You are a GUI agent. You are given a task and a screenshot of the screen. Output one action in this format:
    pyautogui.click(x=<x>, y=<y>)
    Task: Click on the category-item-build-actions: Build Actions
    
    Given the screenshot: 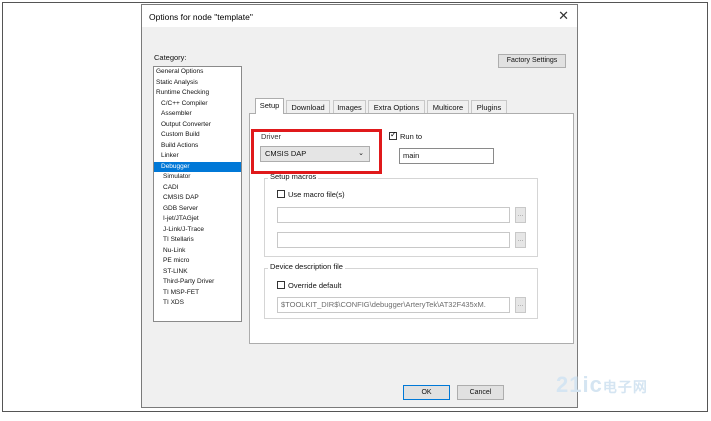 What is the action you would take?
    pyautogui.click(x=197, y=146)
    